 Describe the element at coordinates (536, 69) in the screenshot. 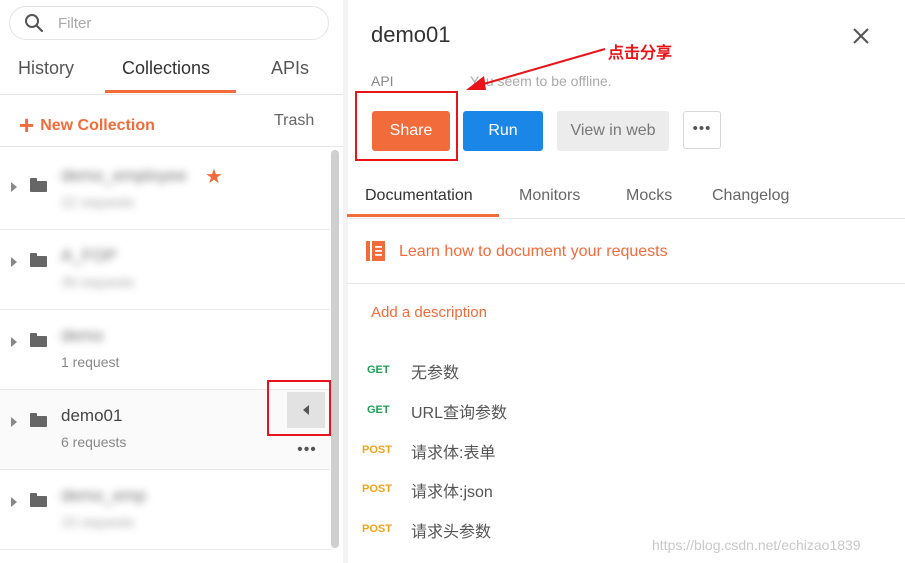

I see `annotation-arrow` at that location.